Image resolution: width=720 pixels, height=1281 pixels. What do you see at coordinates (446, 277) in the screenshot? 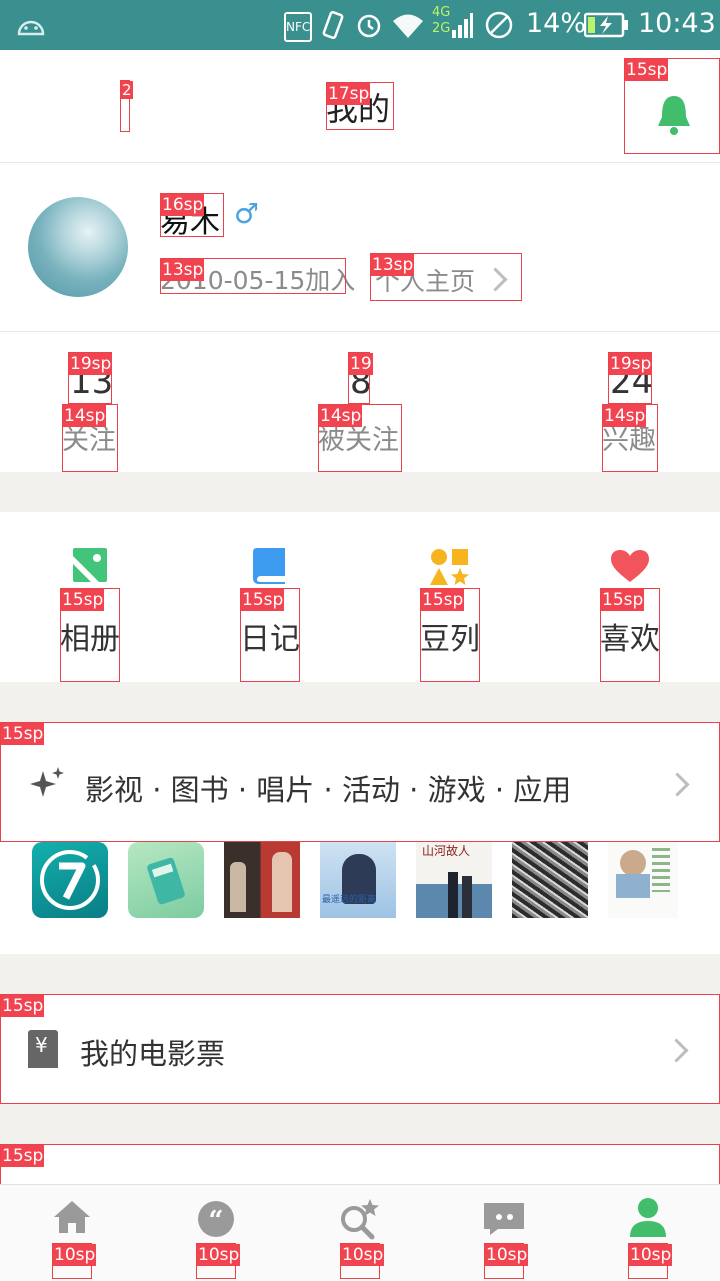
I see `homepage-link: 个人主页 13sp` at bounding box center [446, 277].